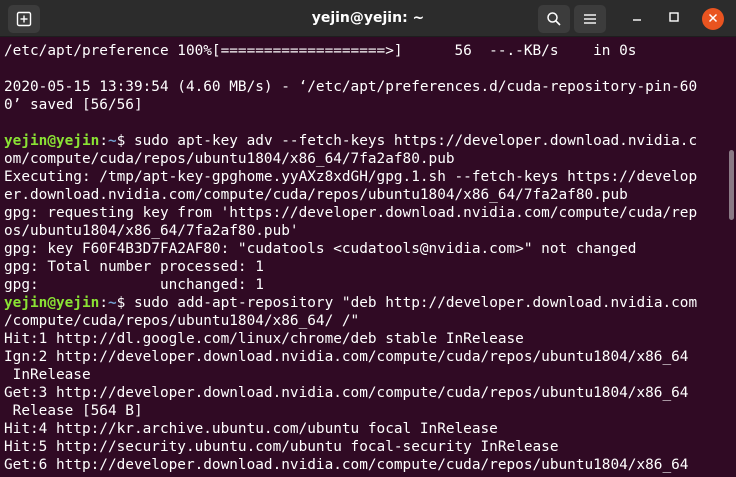  I want to click on close-icon, so click(713, 19).